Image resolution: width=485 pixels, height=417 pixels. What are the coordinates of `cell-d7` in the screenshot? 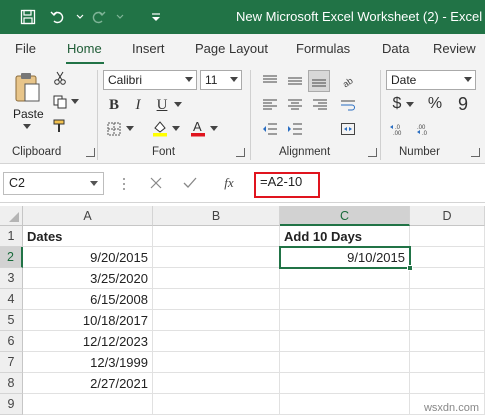 It's located at (447, 362).